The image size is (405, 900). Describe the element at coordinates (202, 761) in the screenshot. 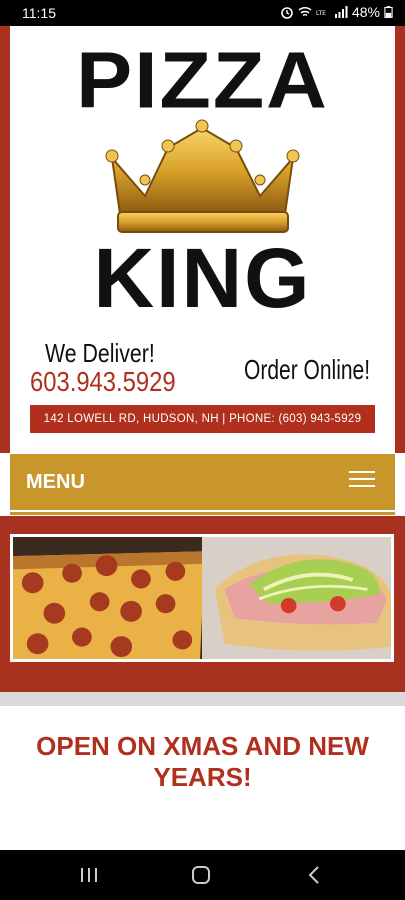

I see `announcement-heading: OPEN ON XMAS AND NEW YEARS!` at that location.